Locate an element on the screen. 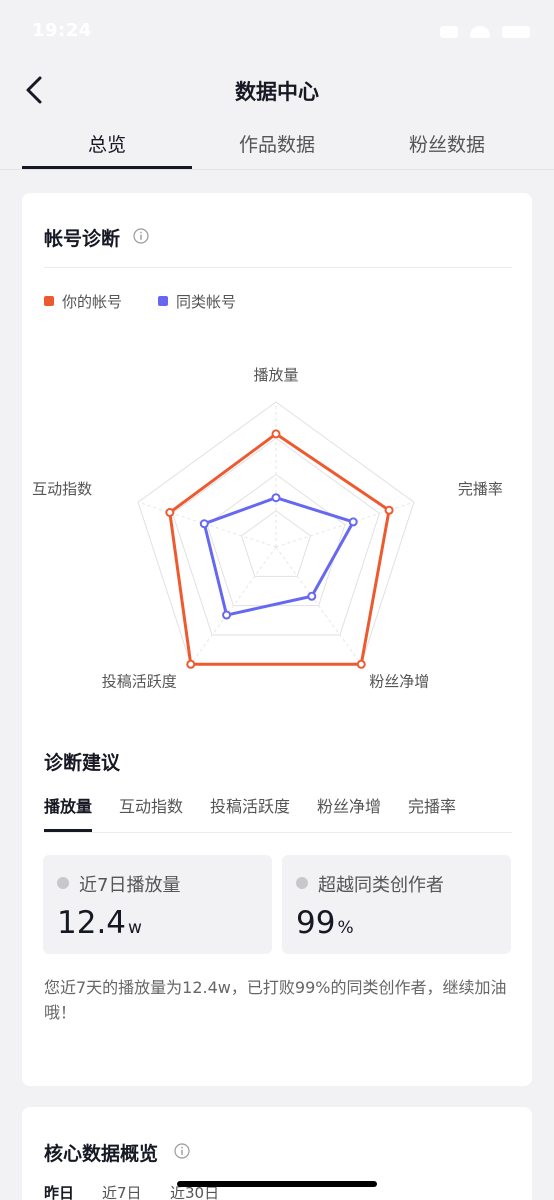  diagnosis-description: 您近7天的播放量为12.4w，已打败99%的同类创作者，继续加油哦！ is located at coordinates (275, 1000).